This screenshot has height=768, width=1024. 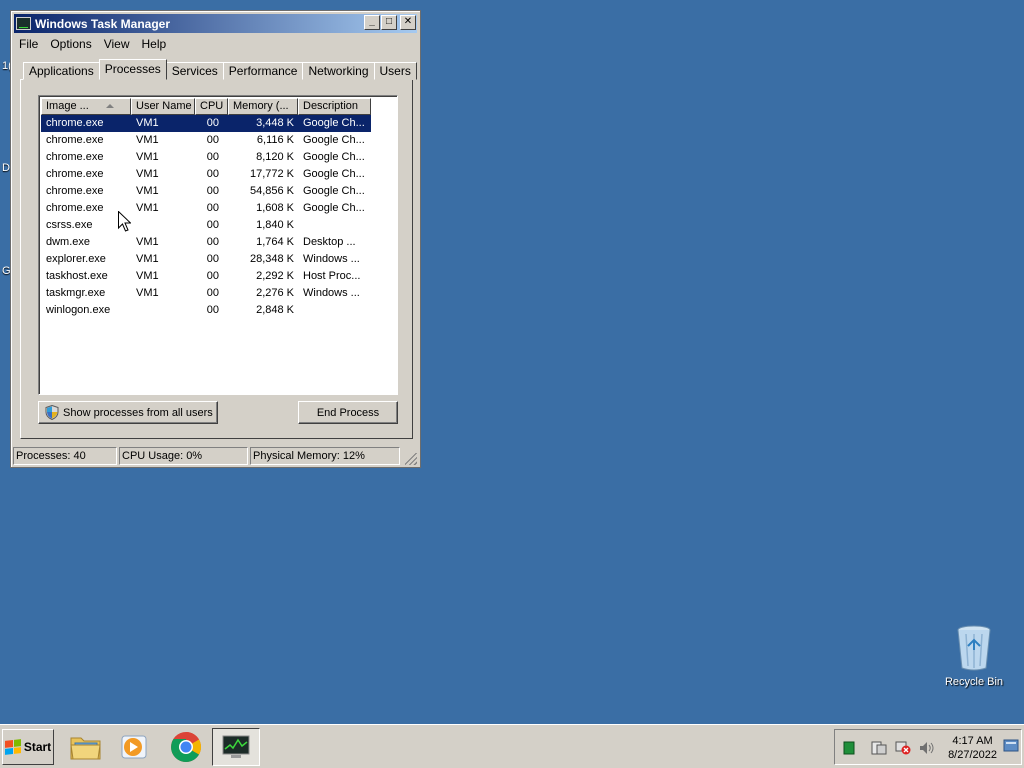 I want to click on taskbar-media-player, so click(x=134, y=747).